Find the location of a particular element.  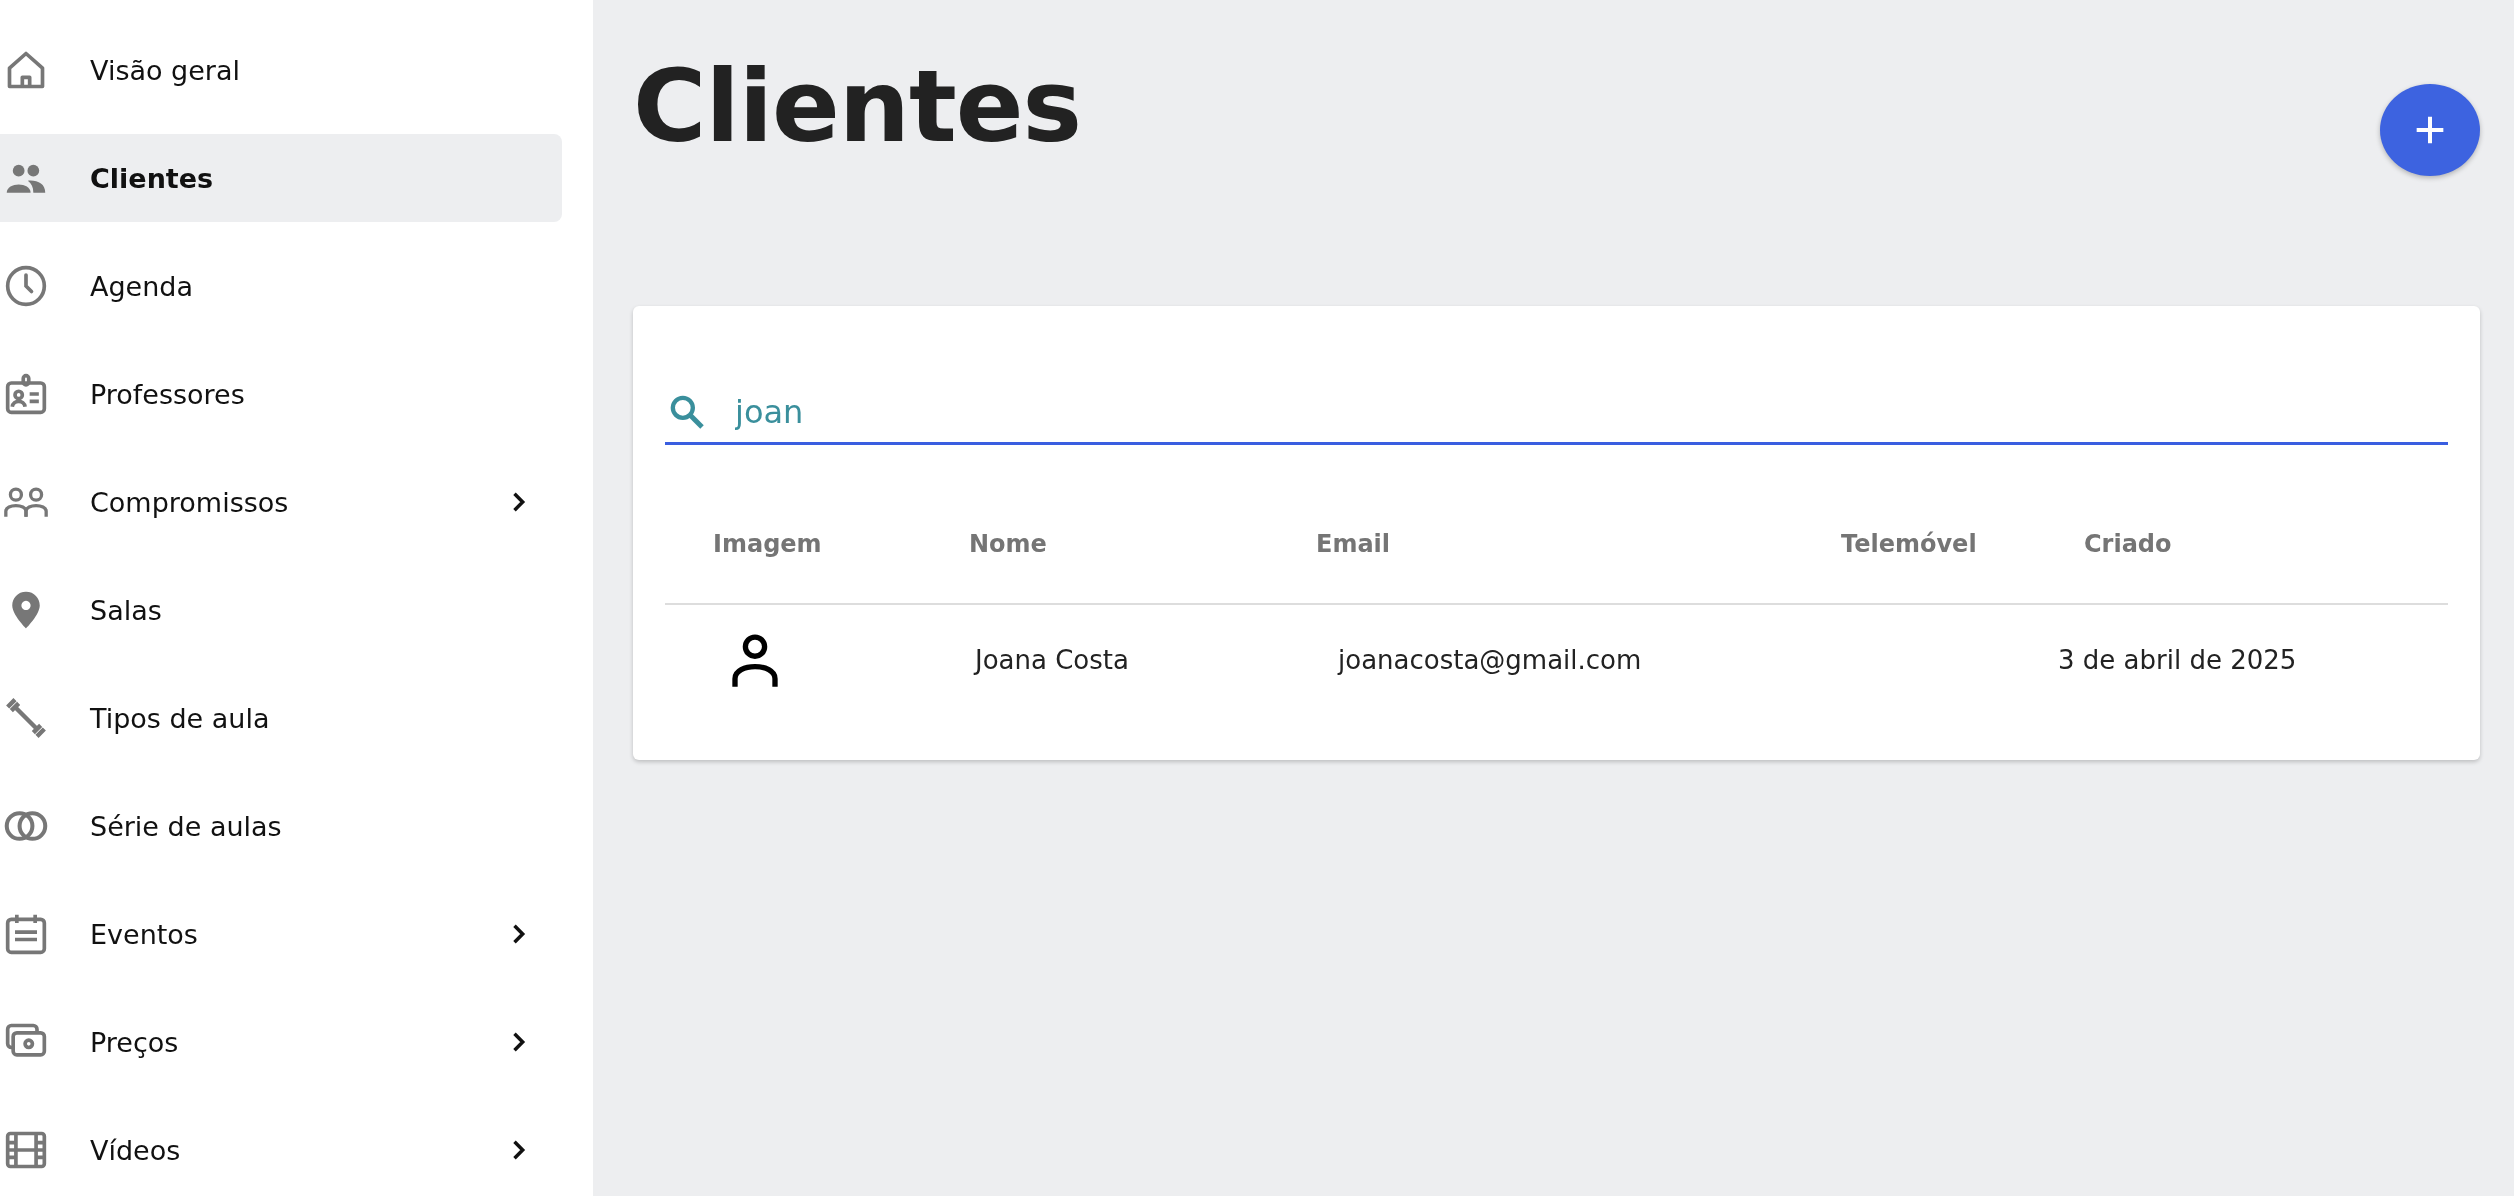

sidebar-item: Vídeos is located at coordinates (281, 1150).